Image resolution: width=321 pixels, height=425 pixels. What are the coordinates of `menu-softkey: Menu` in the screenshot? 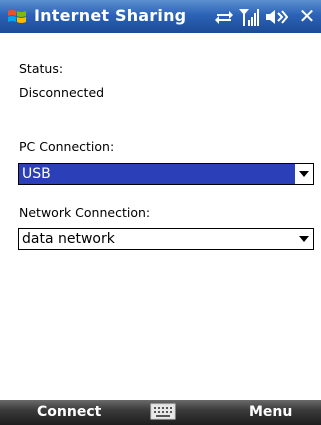 It's located at (270, 412).